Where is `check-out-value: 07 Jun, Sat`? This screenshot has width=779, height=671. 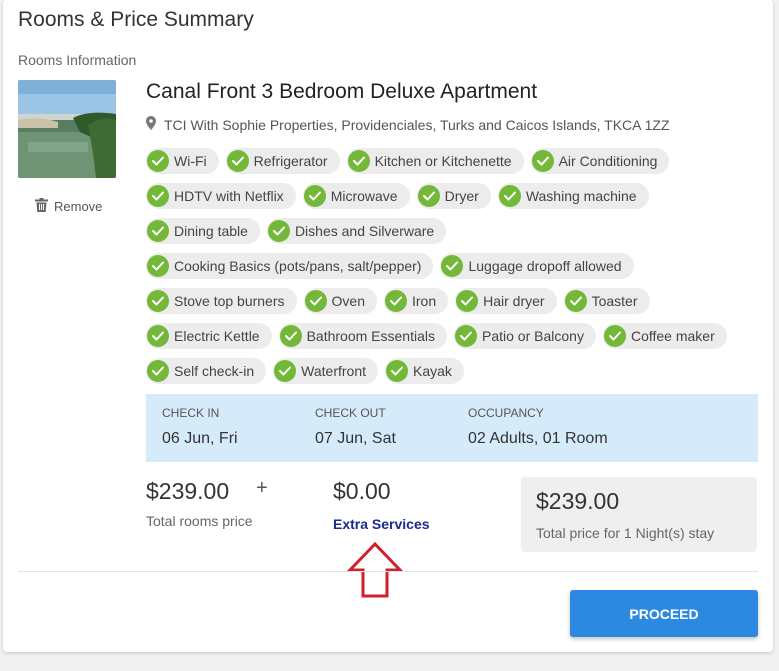 check-out-value: 07 Jun, Sat is located at coordinates (355, 438).